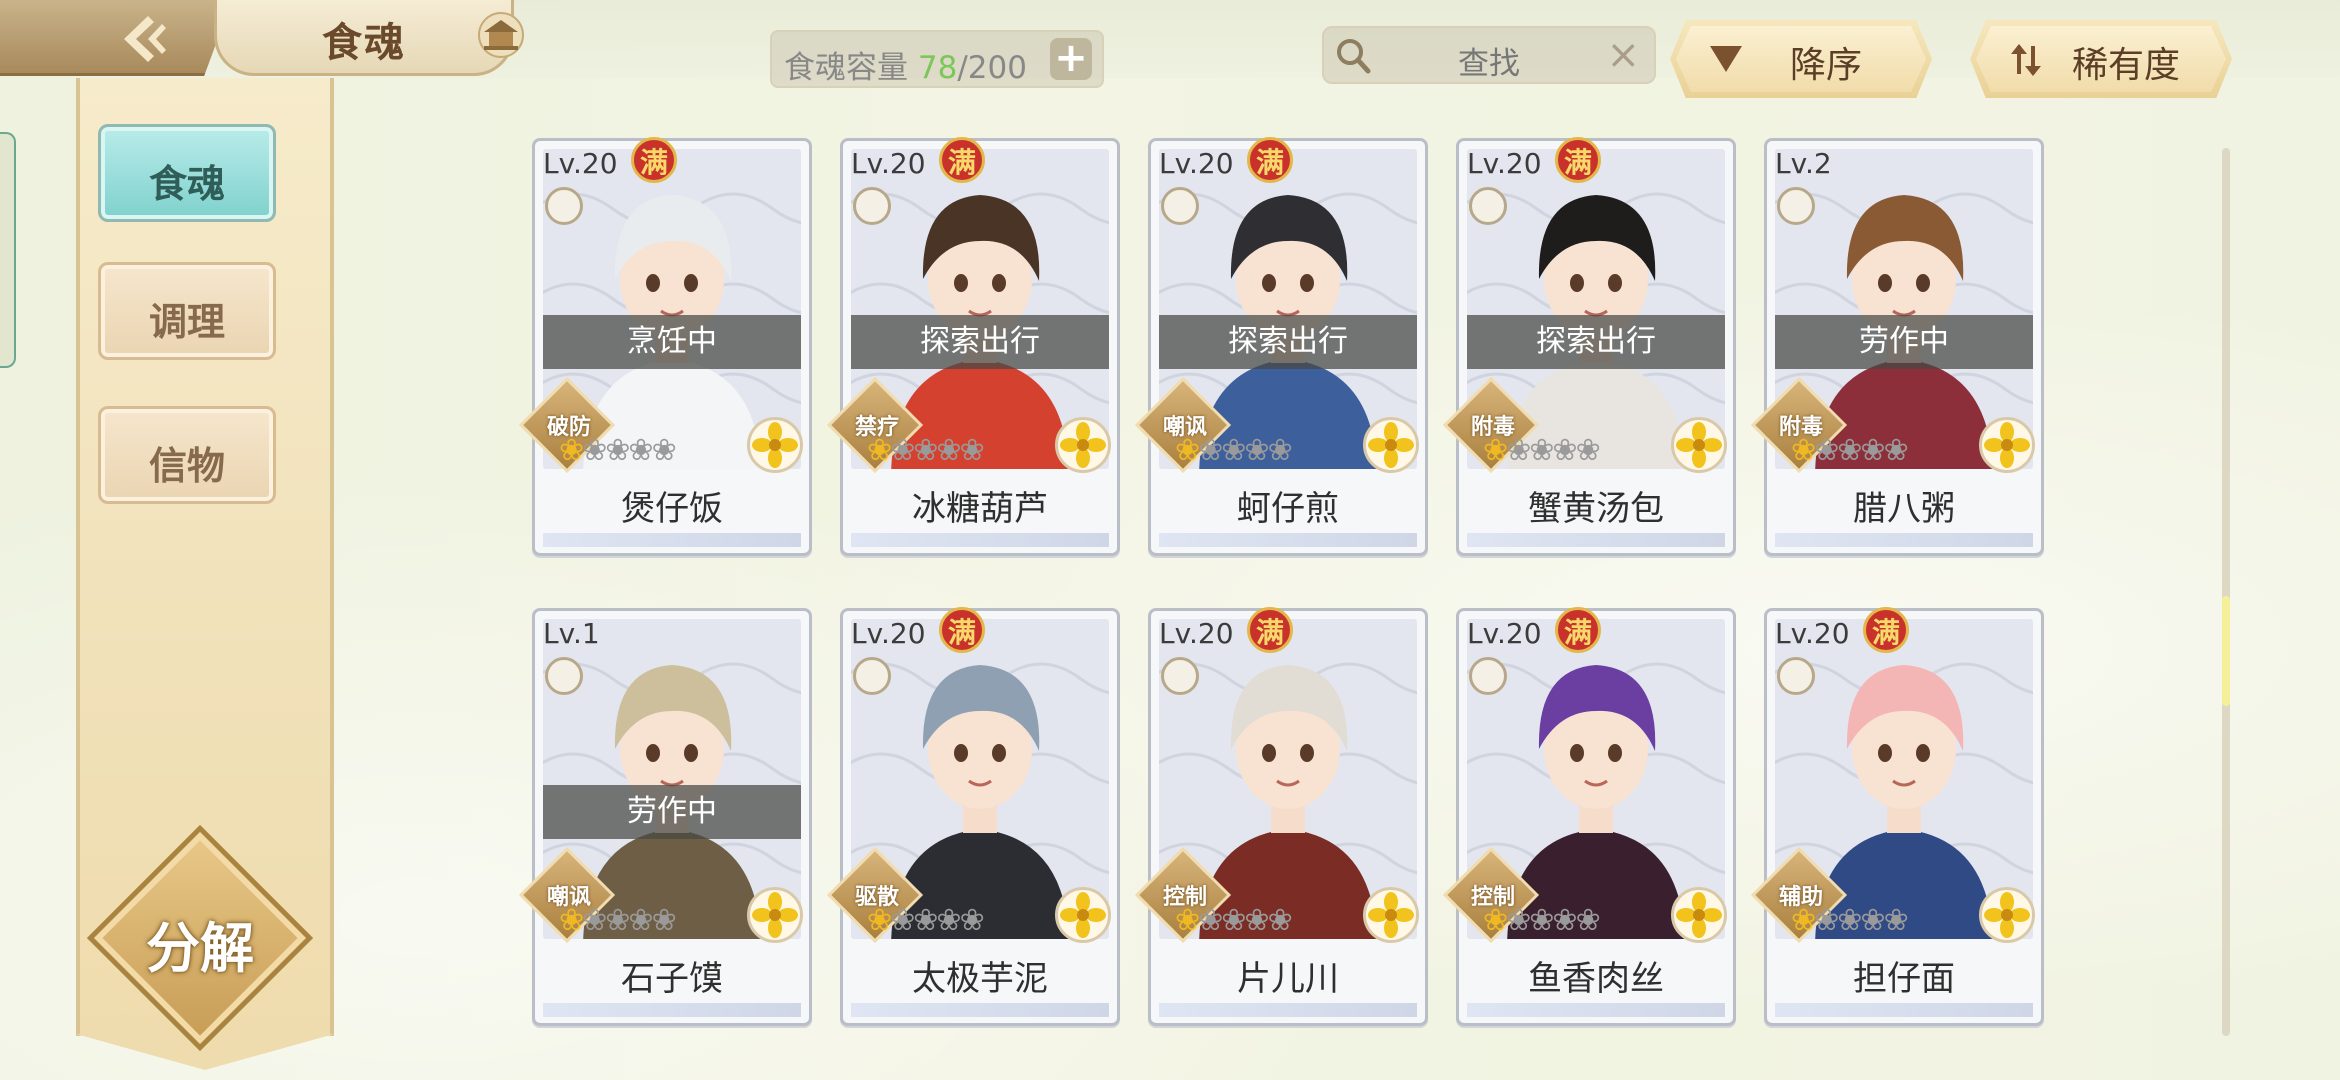  Describe the element at coordinates (1071, 59) in the screenshot. I see `add-capacity-button: +` at that location.